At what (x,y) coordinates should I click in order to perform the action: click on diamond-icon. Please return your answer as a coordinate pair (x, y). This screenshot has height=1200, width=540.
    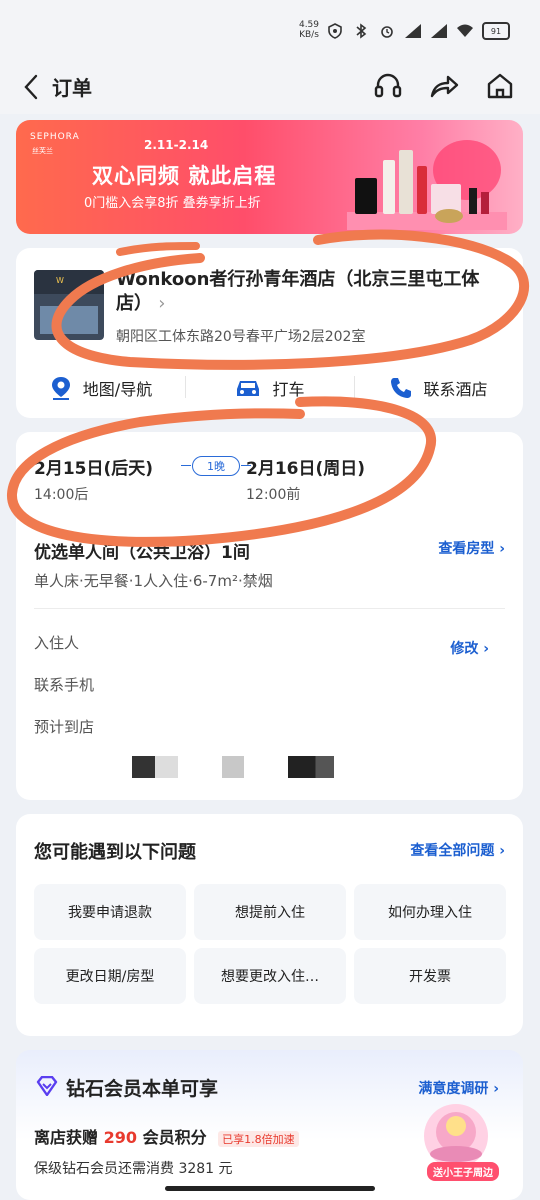
    Looking at the image, I should click on (47, 1086).